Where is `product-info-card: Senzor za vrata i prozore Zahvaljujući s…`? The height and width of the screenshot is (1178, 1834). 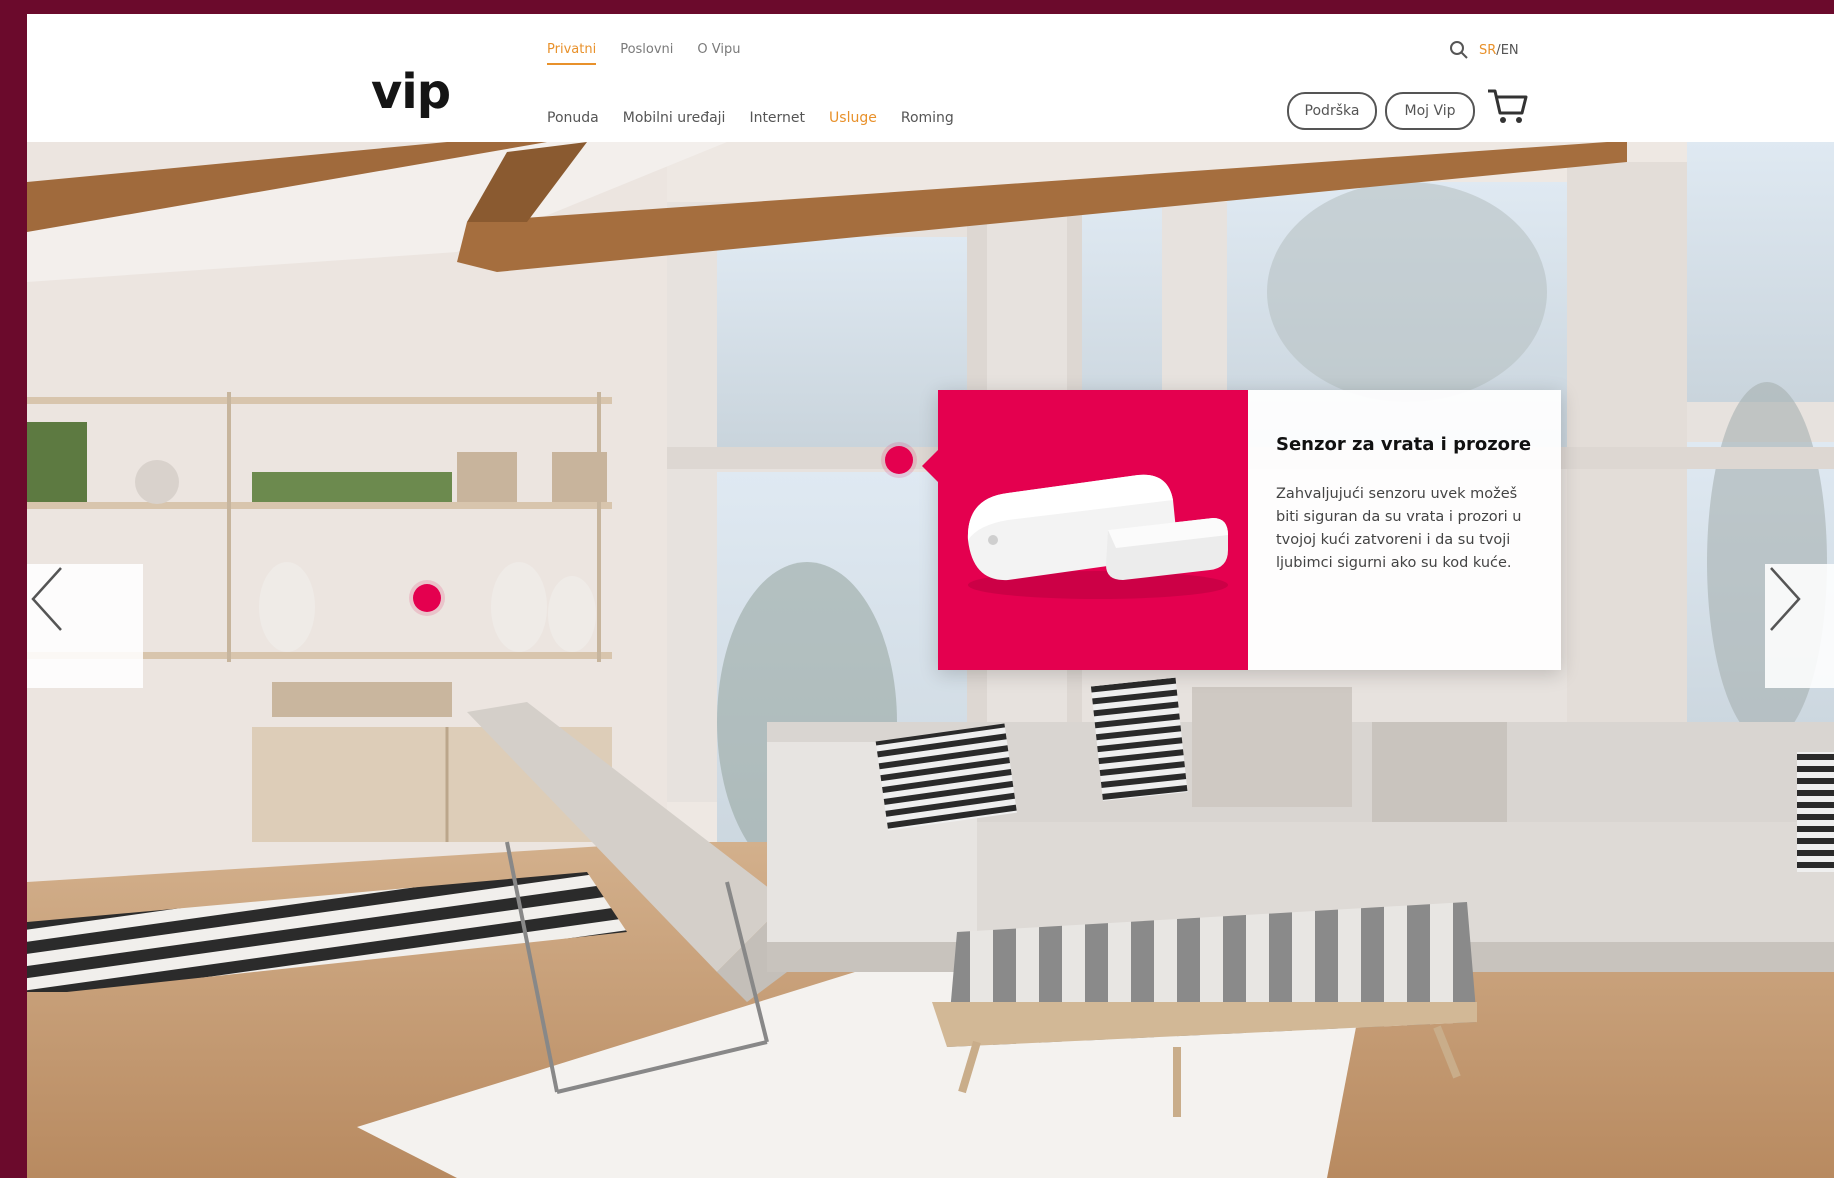 product-info-card: Senzor za vrata i prozore Zahvaljujući s… is located at coordinates (1241, 530).